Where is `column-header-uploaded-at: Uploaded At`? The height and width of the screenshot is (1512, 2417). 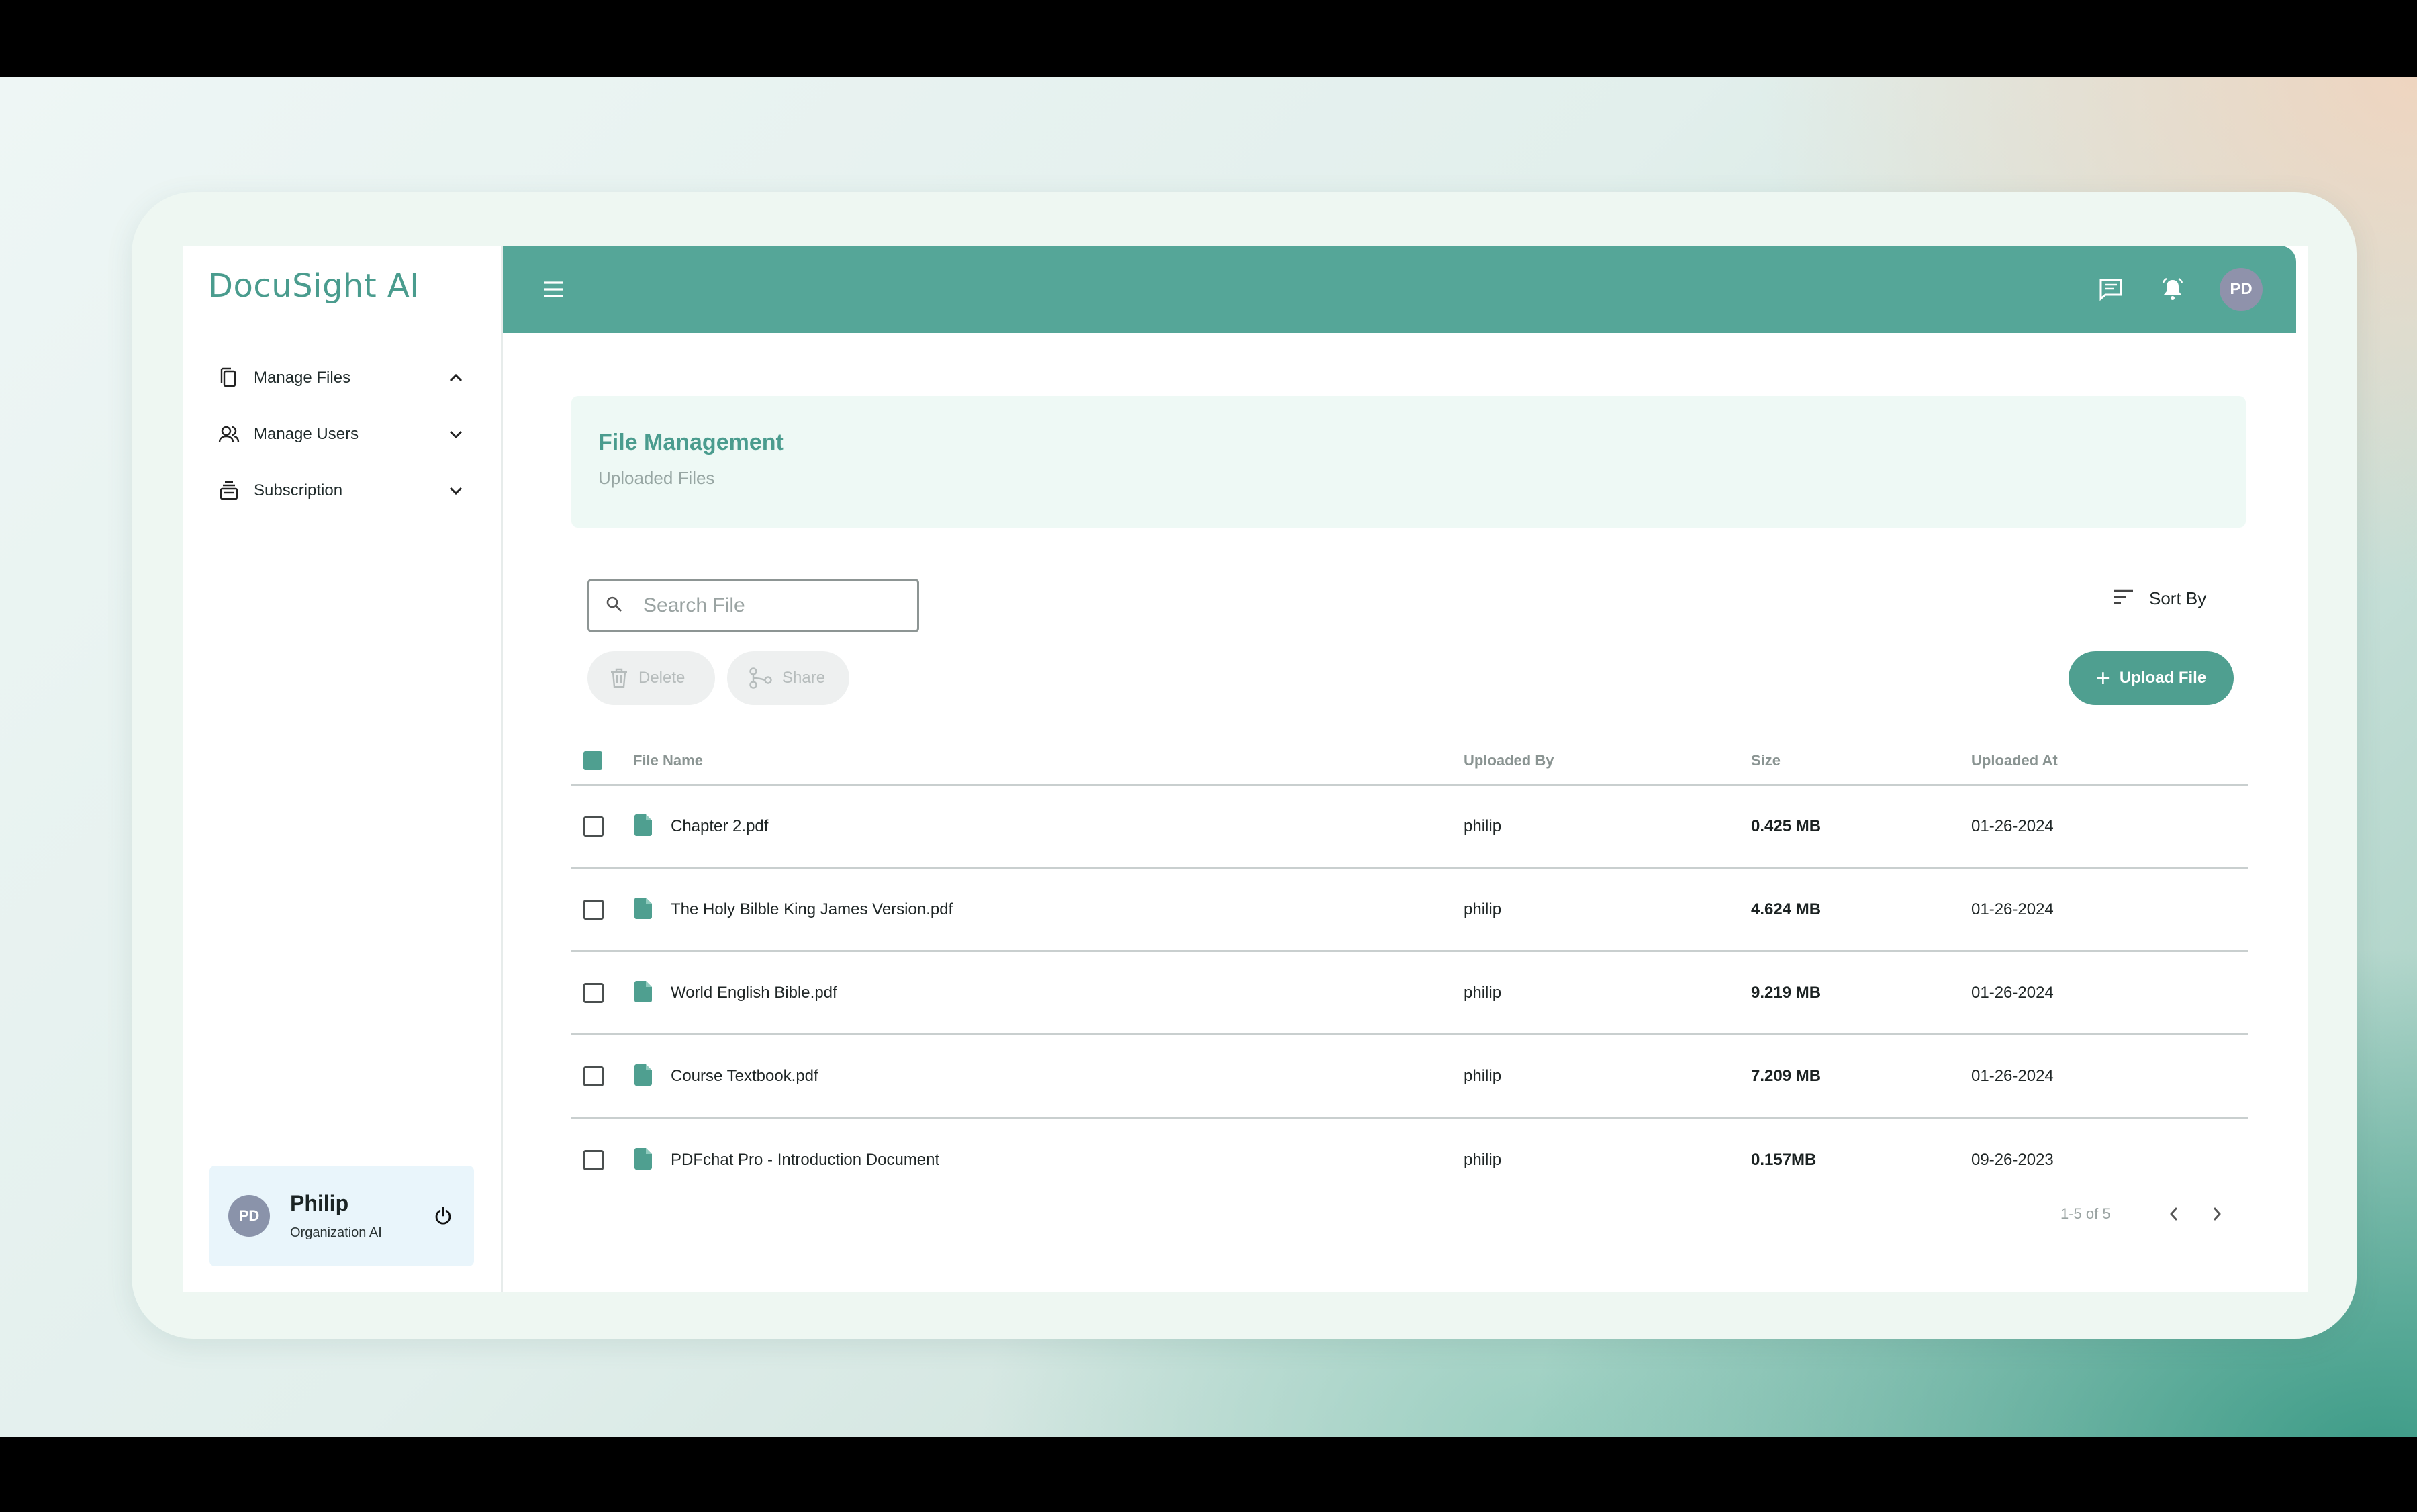
column-header-uploaded-at: Uploaded At is located at coordinates (2109, 760).